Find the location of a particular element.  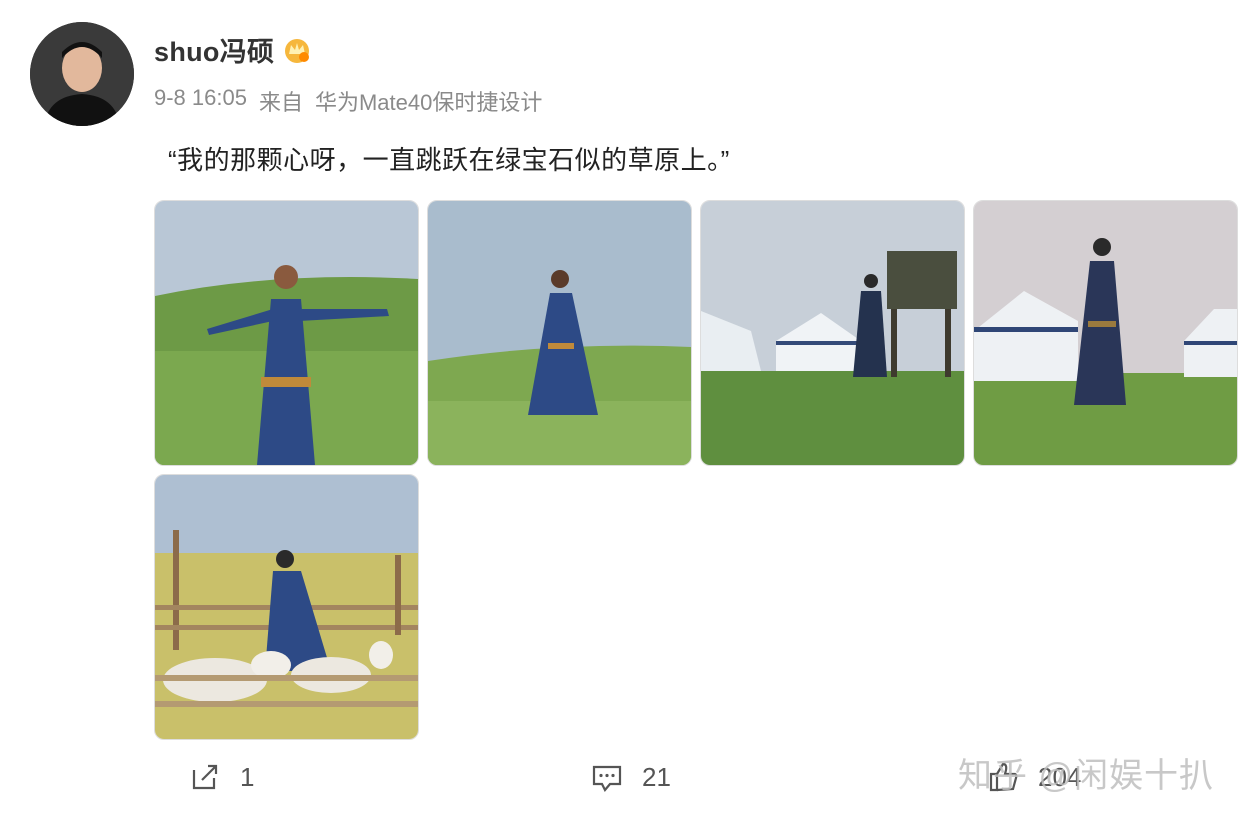

post-time: 9-8 16:05 is located at coordinates (200, 97).